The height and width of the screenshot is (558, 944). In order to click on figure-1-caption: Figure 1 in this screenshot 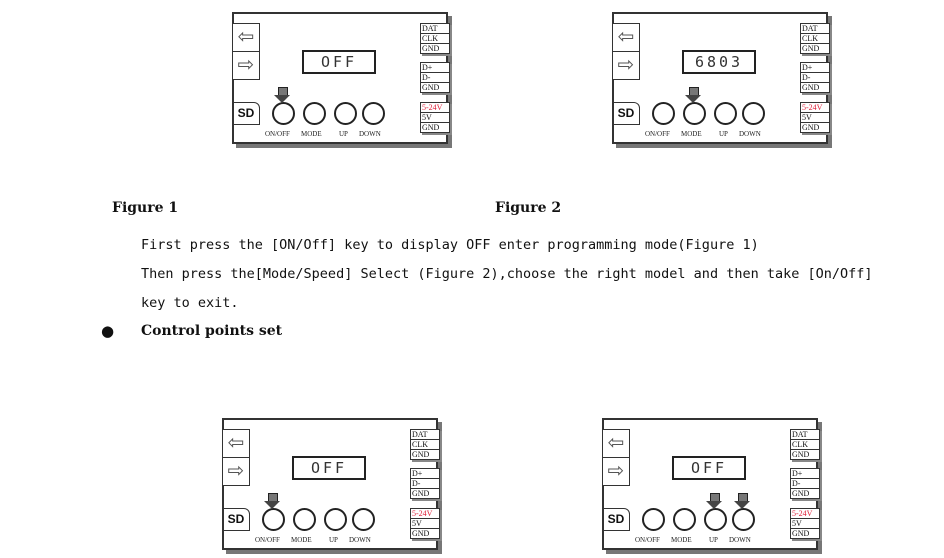, I will do `click(145, 208)`.